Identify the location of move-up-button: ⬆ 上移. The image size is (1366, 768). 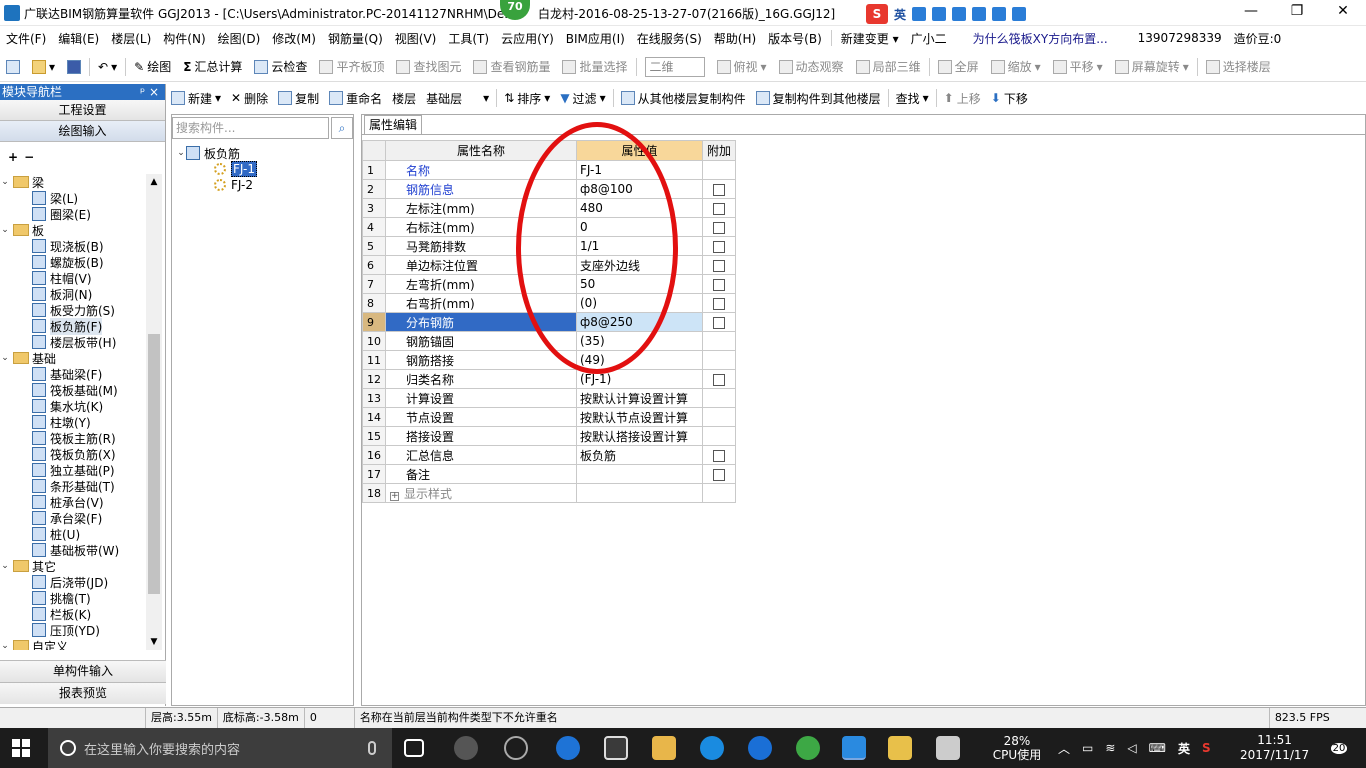
(962, 98).